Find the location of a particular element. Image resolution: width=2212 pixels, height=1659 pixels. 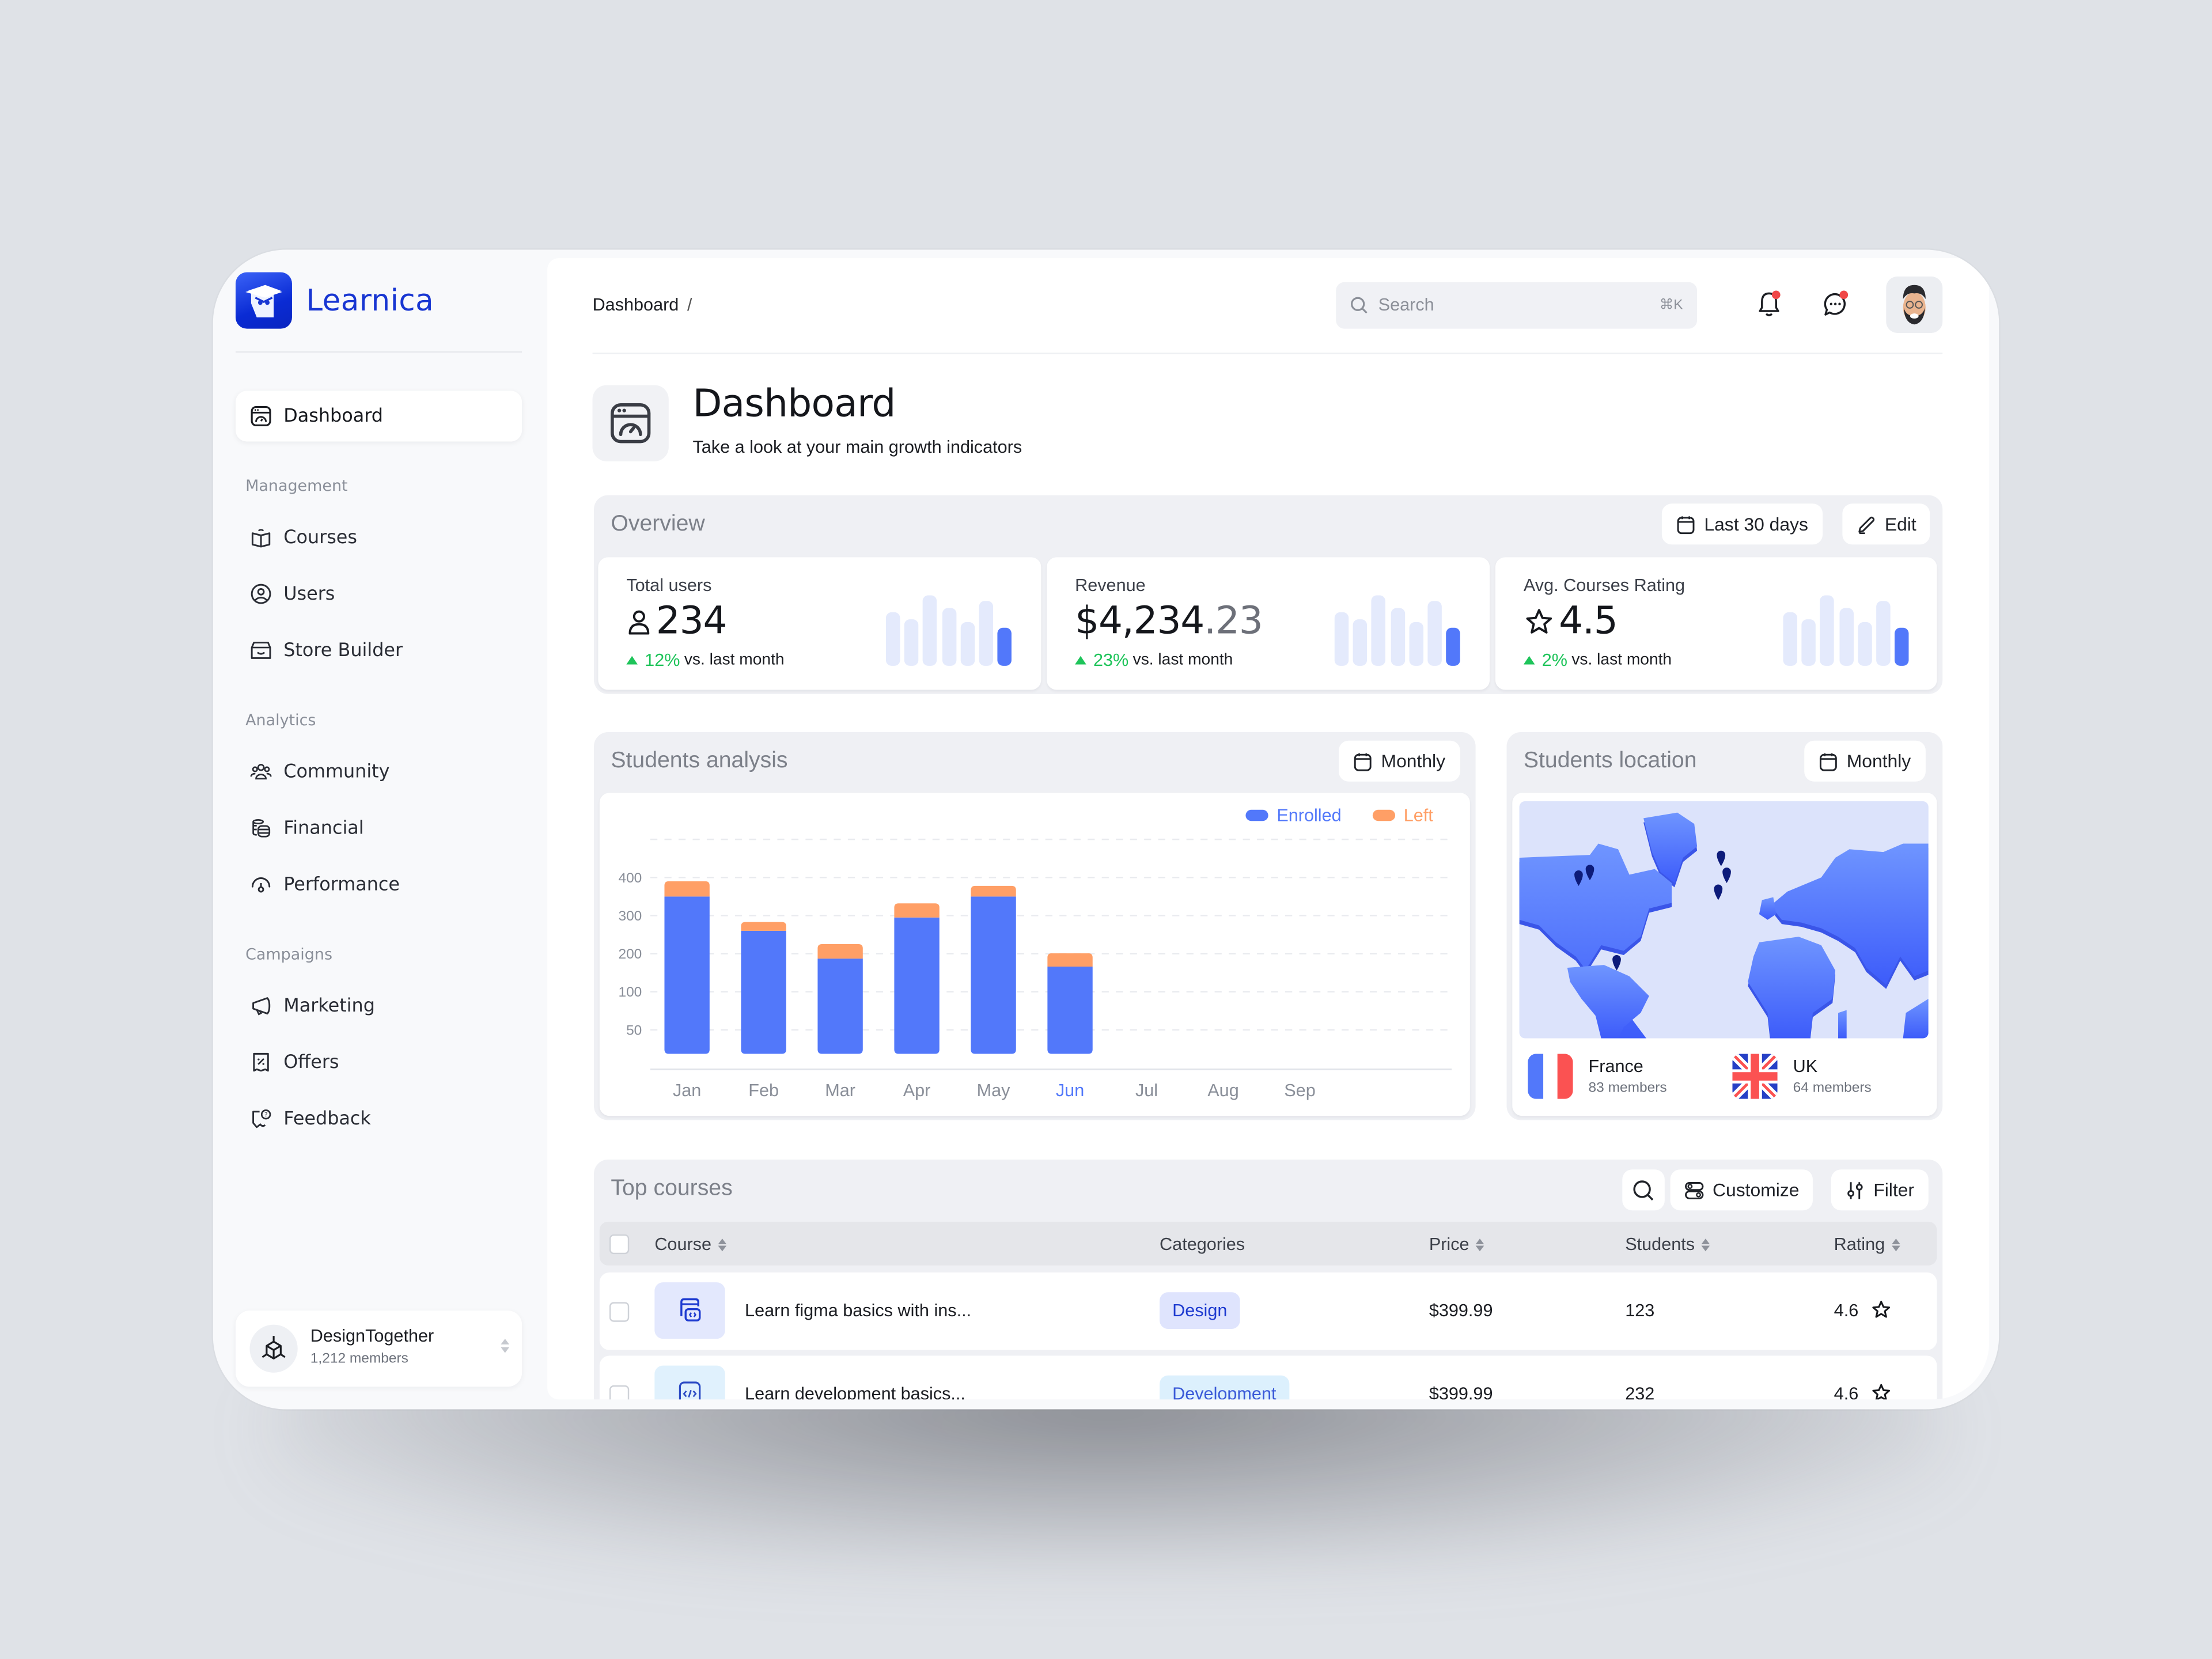

analysis-period-button: Monthly is located at coordinates (1399, 761).